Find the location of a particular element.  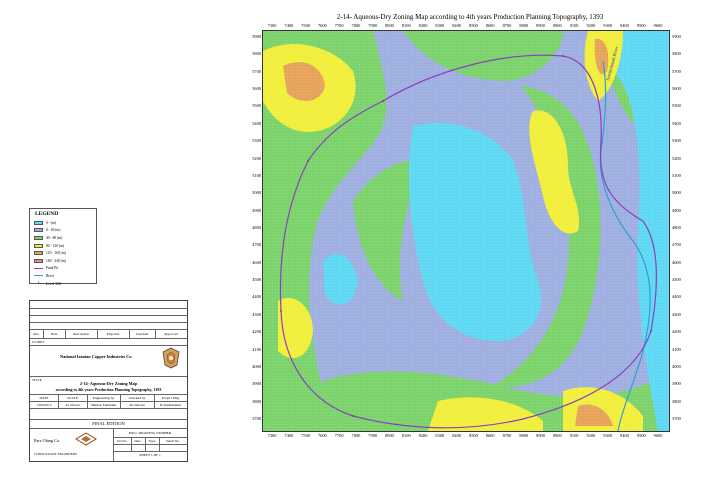

info-header-cell: Project Mng is located at coordinates (170, 398).